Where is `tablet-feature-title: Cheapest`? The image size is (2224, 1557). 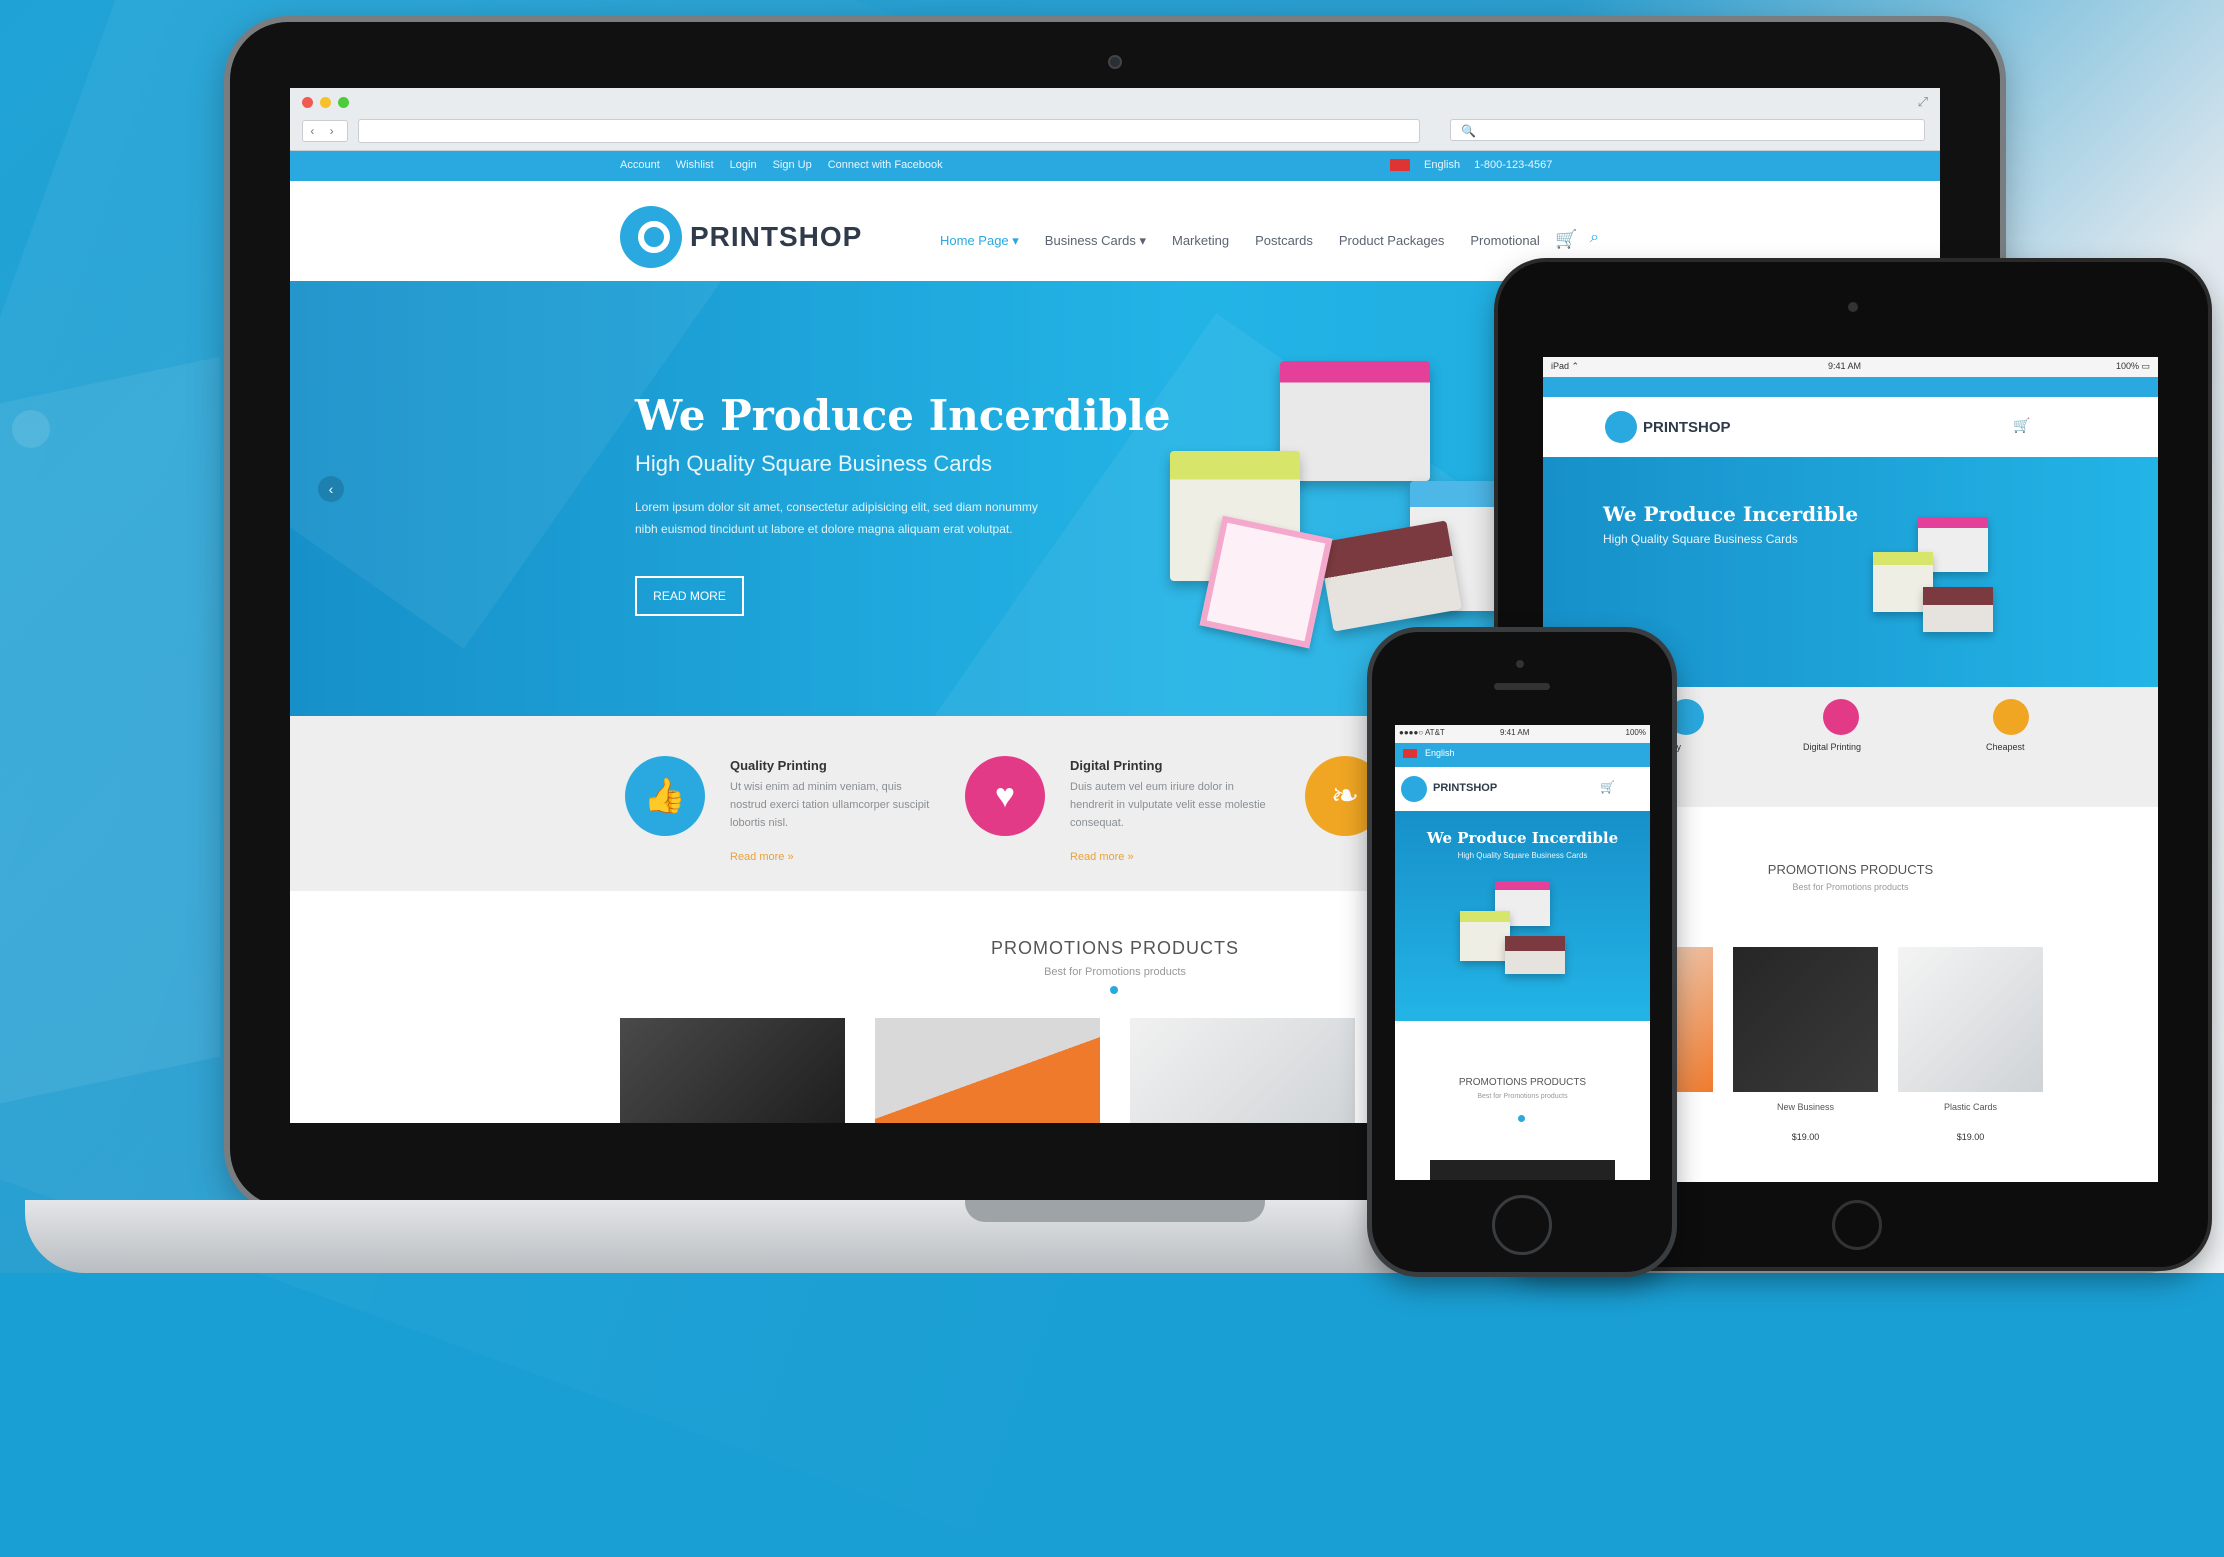
tablet-feature-title: Cheapest is located at coordinates (2005, 747).